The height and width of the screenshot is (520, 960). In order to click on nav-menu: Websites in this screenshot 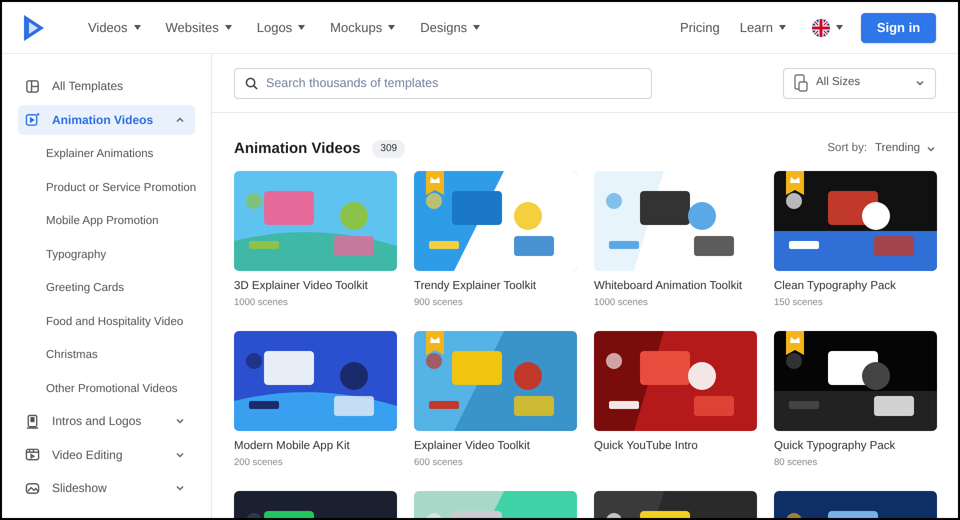, I will do `click(199, 28)`.